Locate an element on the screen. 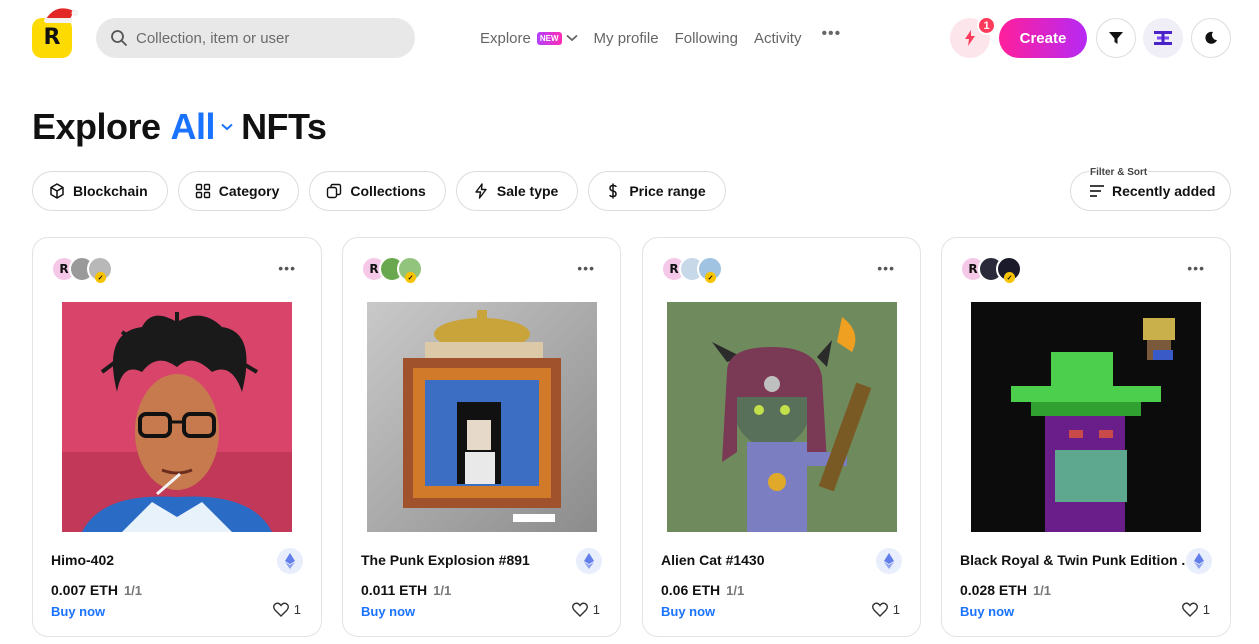 Image resolution: width=1259 pixels, height=644 pixels. nft-price: 0.007 ETH 1/1 is located at coordinates (96, 590).